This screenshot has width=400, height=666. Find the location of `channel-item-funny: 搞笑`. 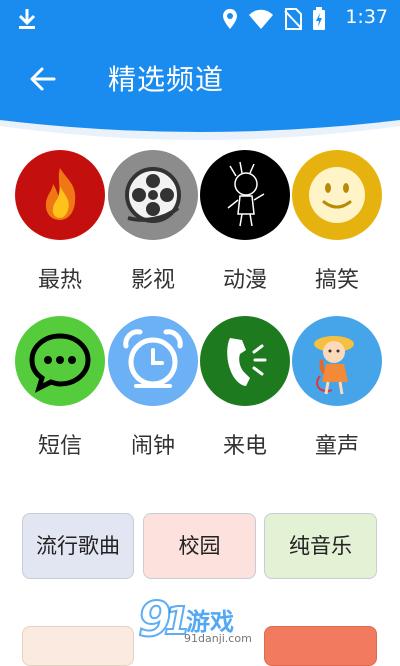

channel-item-funny: 搞笑 is located at coordinates (337, 222).